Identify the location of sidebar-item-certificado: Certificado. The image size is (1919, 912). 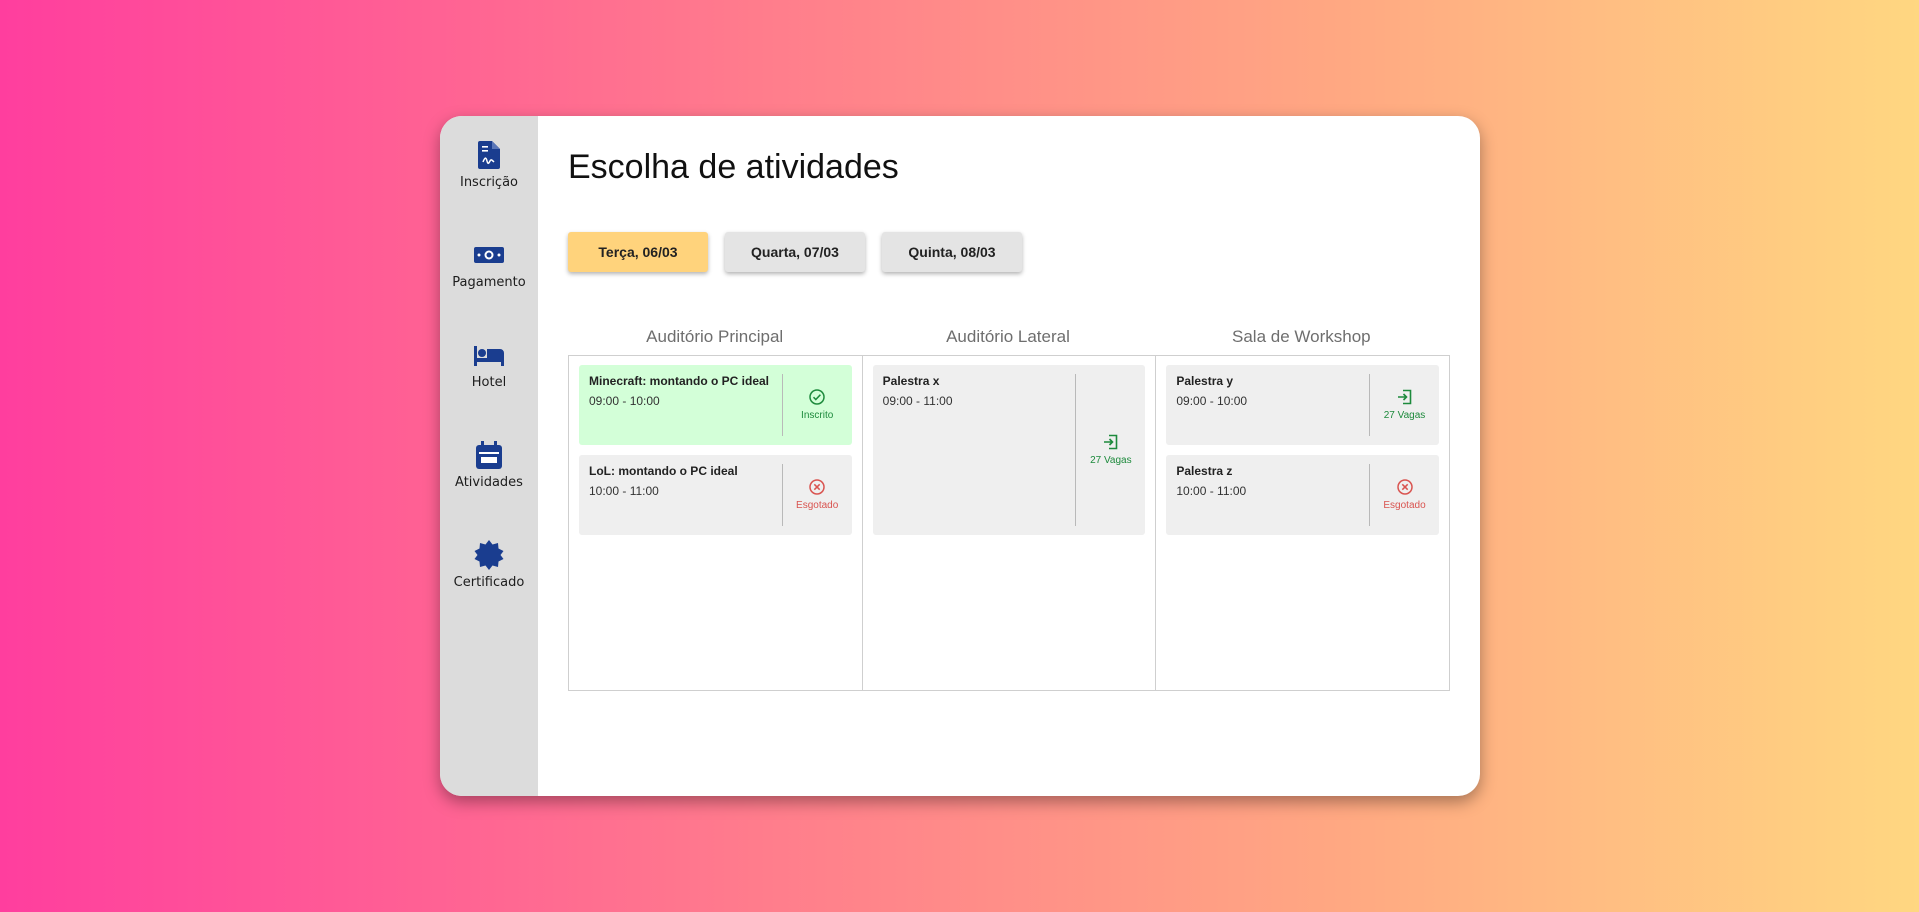
(489, 590).